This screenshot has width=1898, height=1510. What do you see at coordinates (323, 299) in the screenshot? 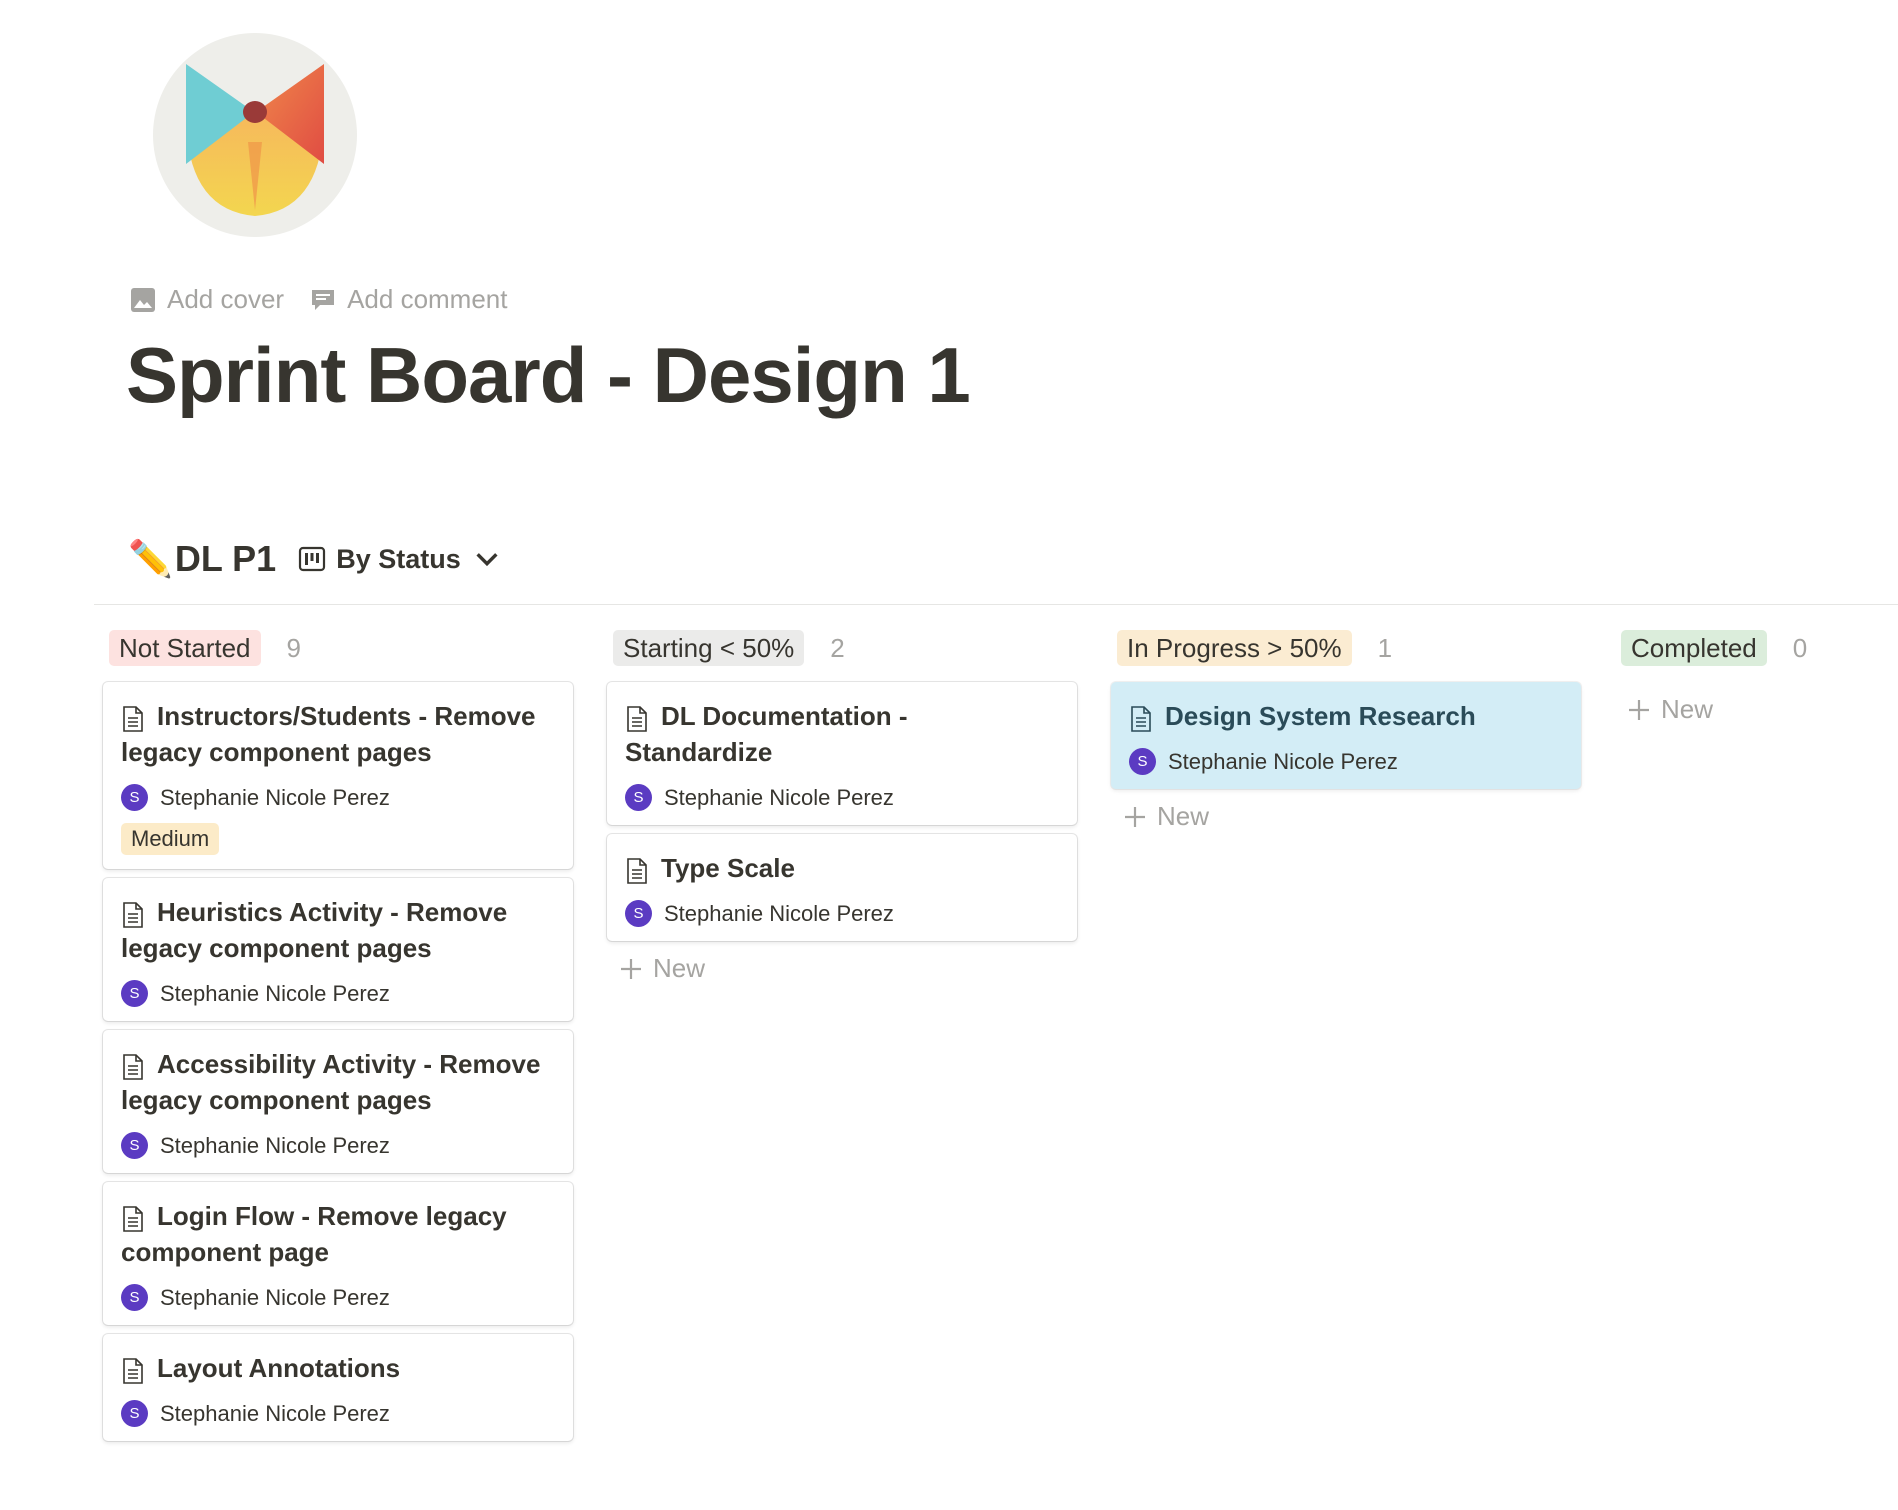
I see `comment-icon` at bounding box center [323, 299].